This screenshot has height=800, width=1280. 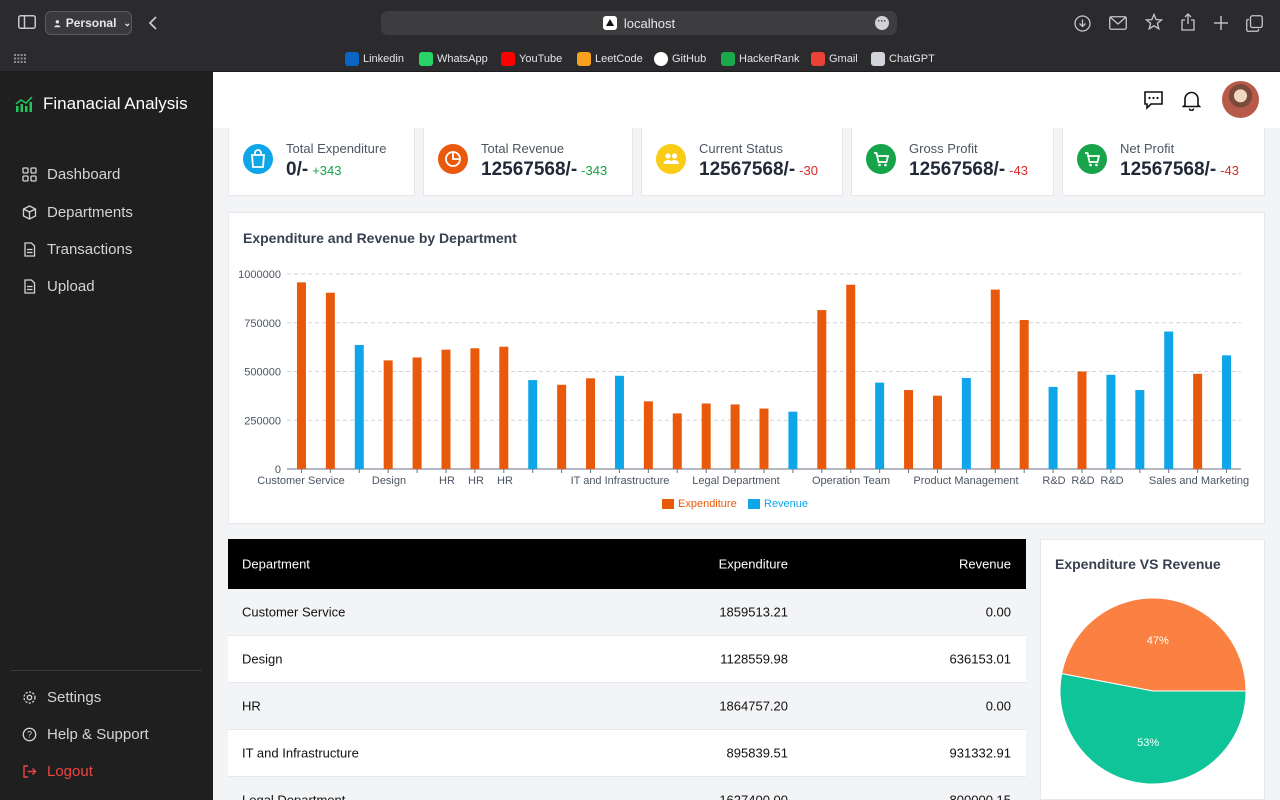 I want to click on cell-expenditure: 1627400.00, so click(x=753, y=796).